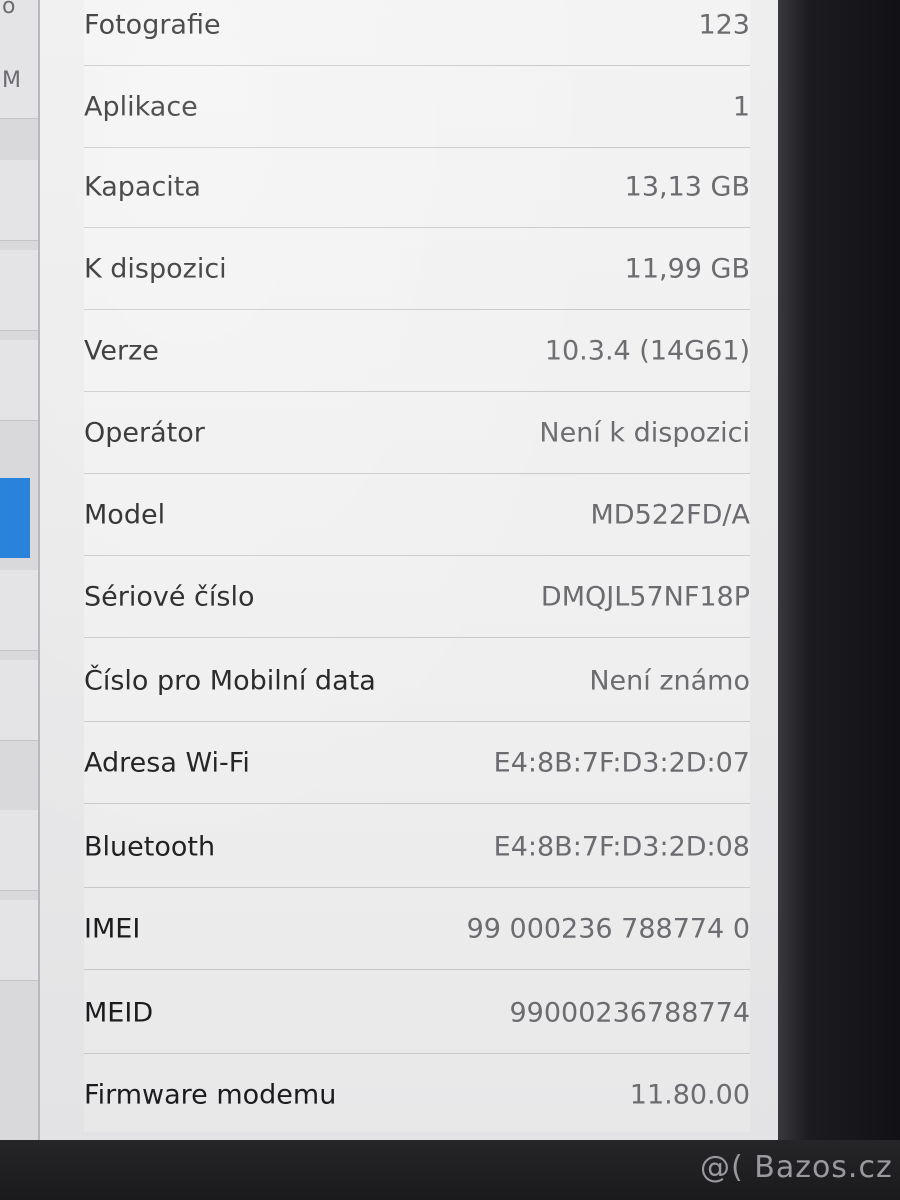  What do you see at coordinates (608, 928) in the screenshot?
I see `row-value: 99 000236 788774 0` at bounding box center [608, 928].